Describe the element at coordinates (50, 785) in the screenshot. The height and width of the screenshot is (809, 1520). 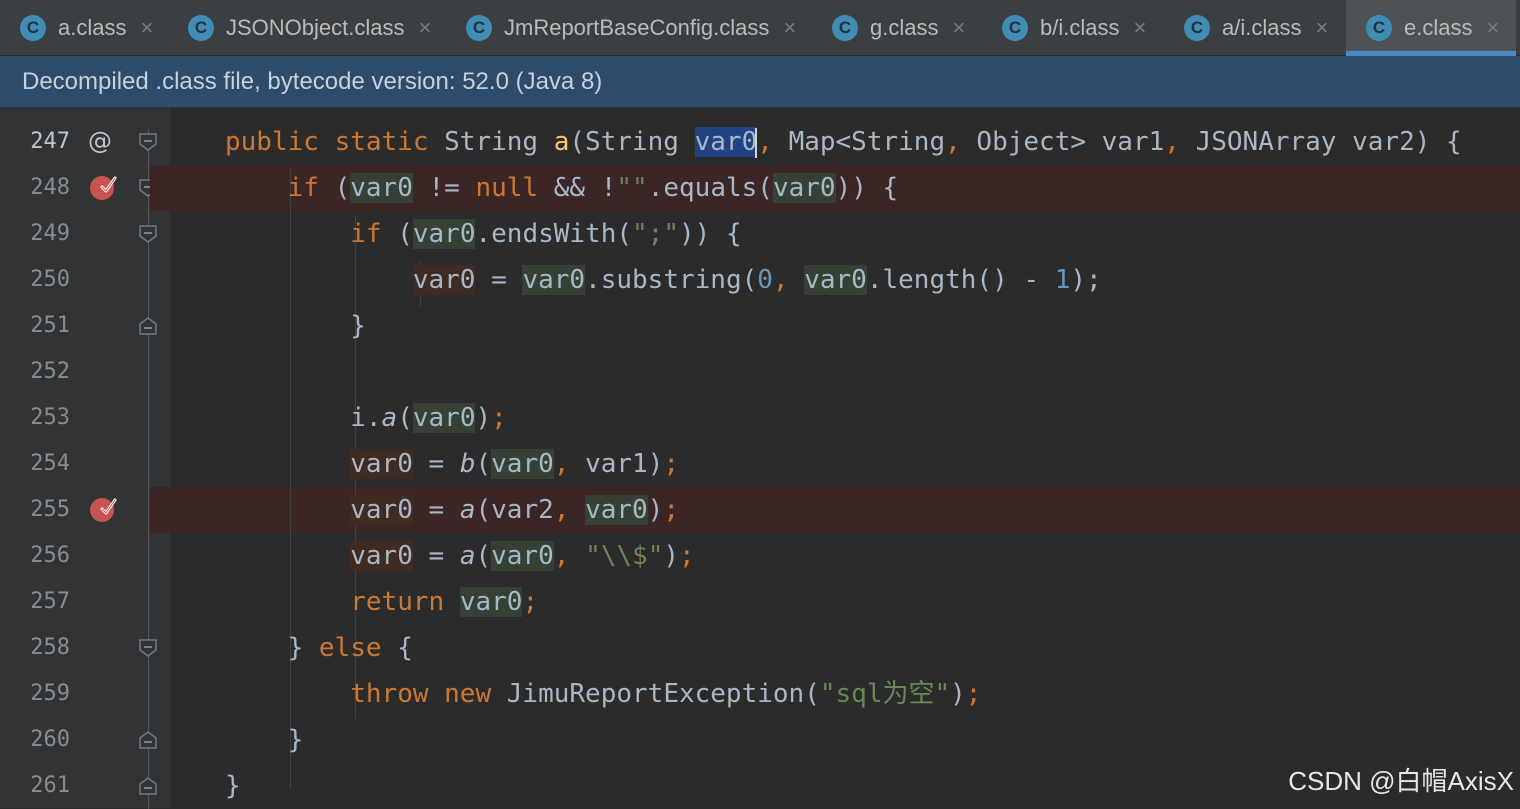
I see `line-number: 261` at that location.